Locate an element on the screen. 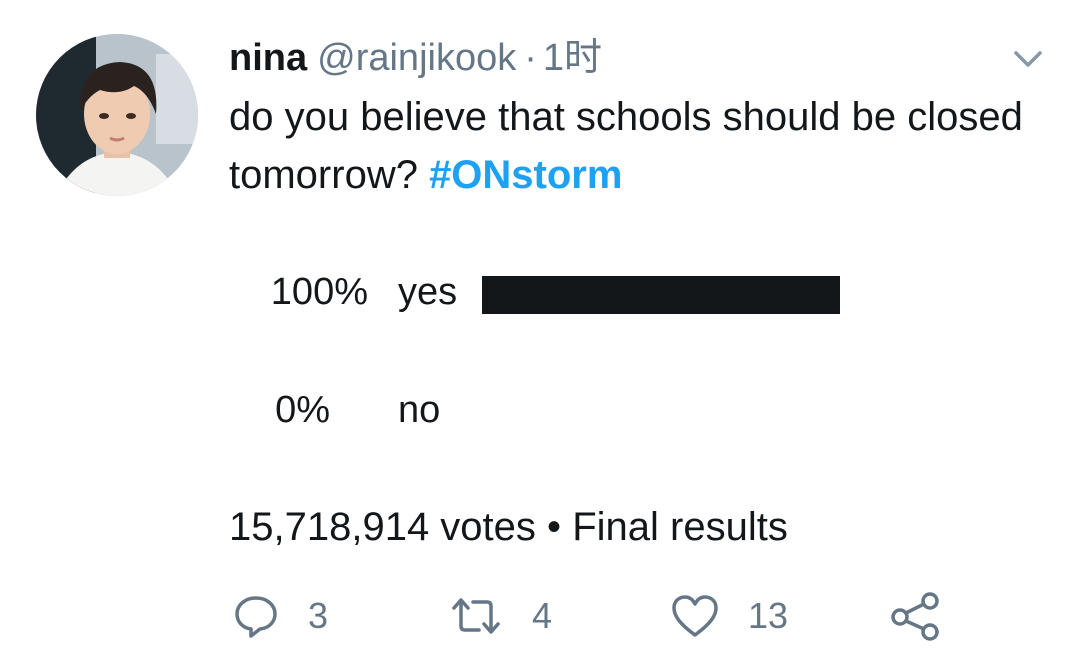 The image size is (1080, 666). hashtag-link: #ONstorm is located at coordinates (525, 175).